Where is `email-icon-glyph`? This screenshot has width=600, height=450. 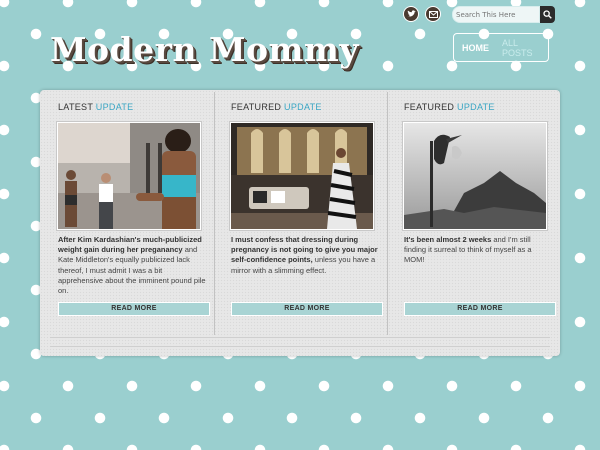 email-icon-glyph is located at coordinates (433, 14).